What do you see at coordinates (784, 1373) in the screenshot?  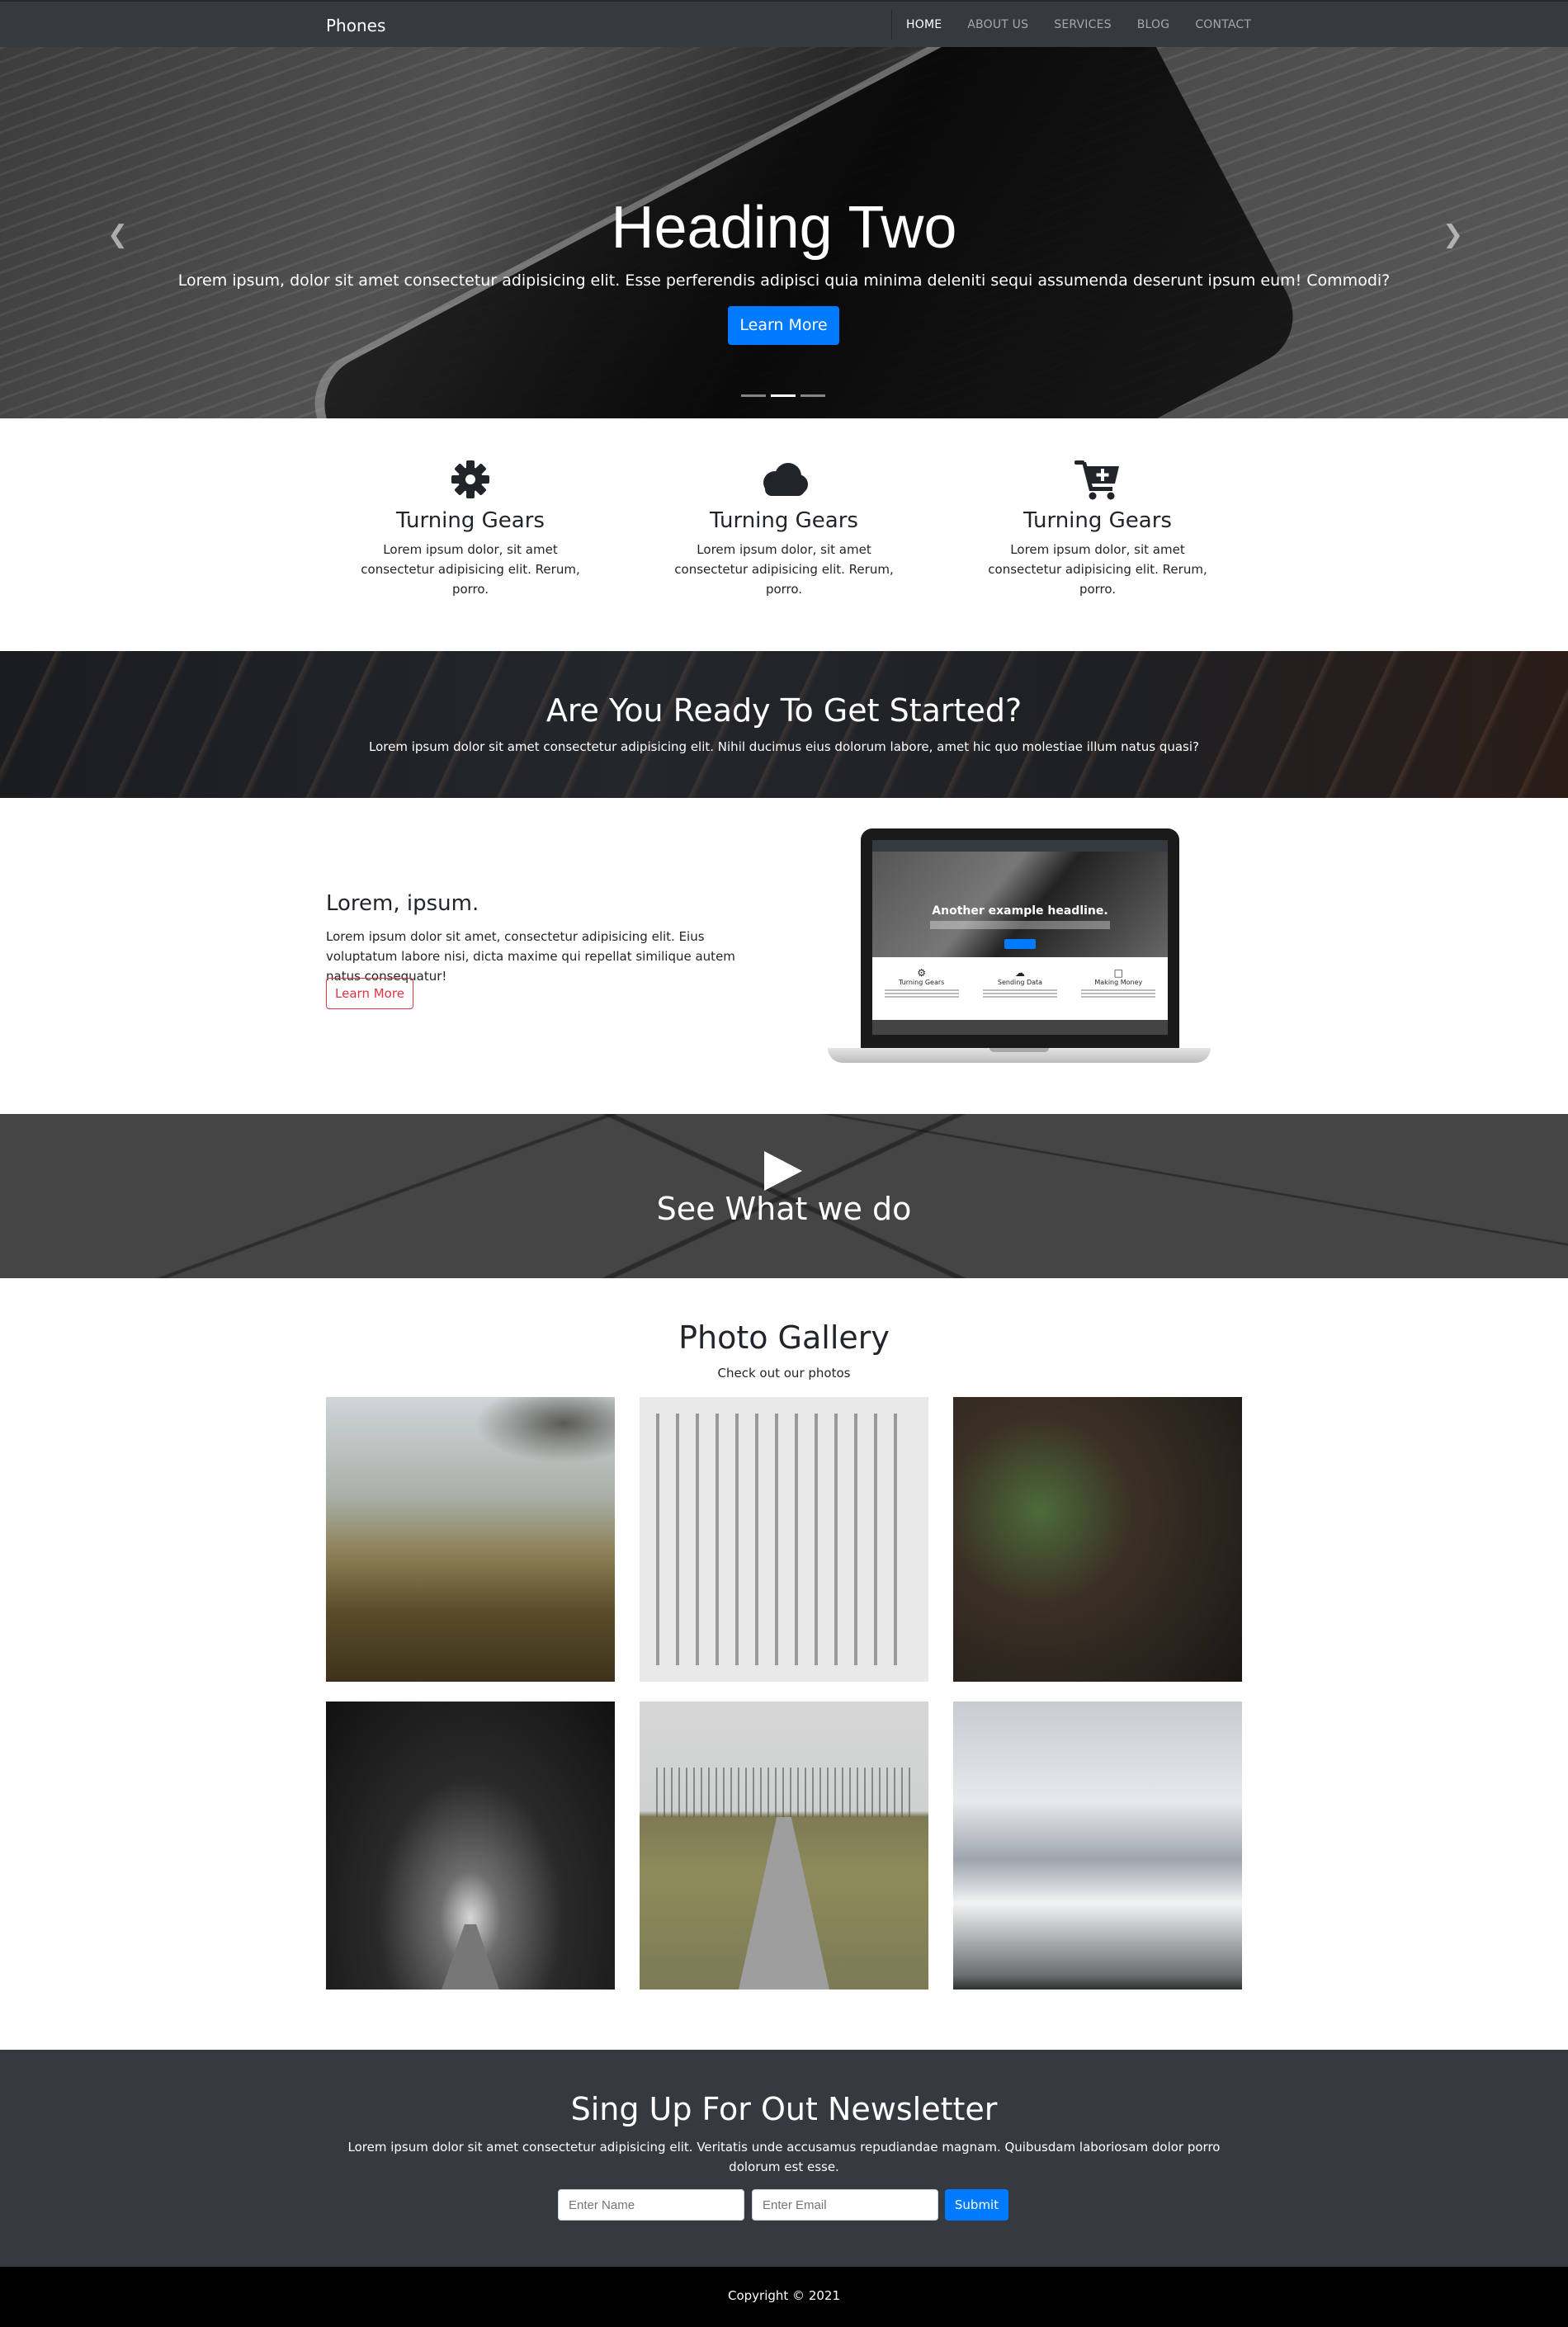 I see `gallery-subtitle: Check out our photos` at bounding box center [784, 1373].